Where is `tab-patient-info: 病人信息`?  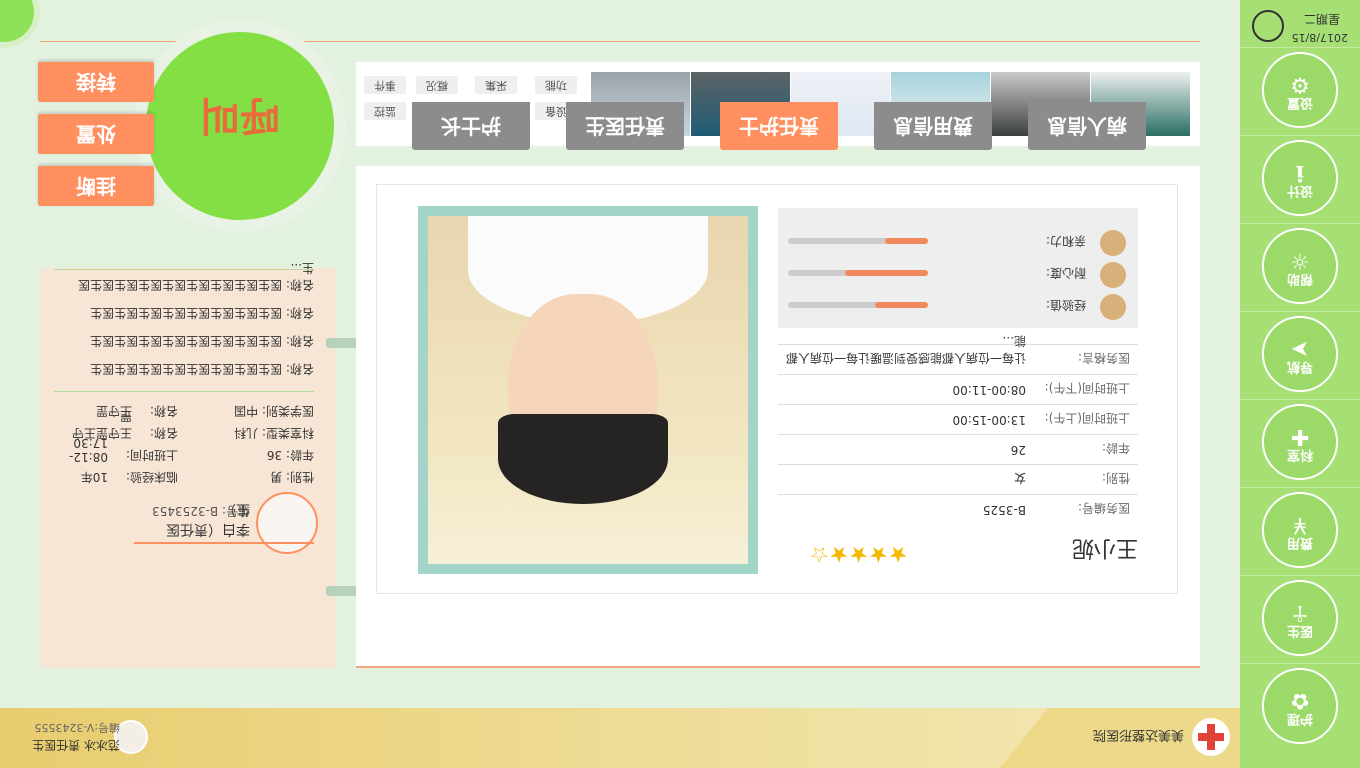
tab-patient-info: 病人信息 is located at coordinates (1087, 126).